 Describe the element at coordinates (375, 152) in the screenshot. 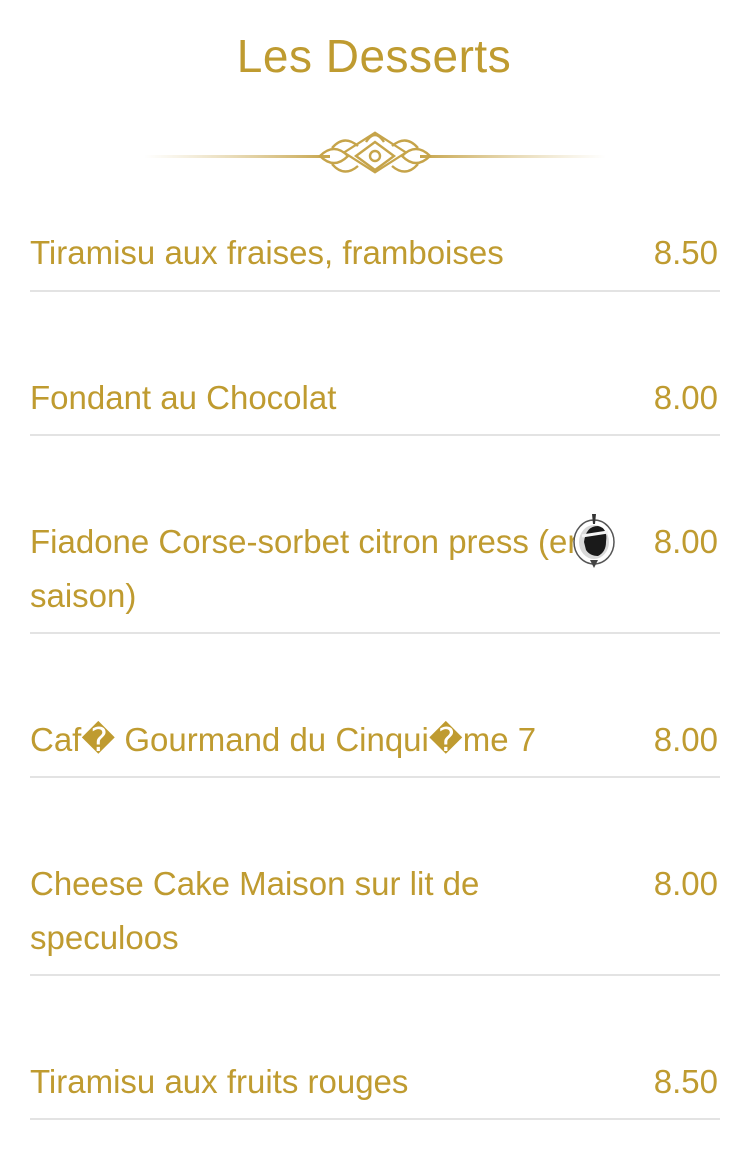

I see `gold-filigree-divider-icon` at that location.